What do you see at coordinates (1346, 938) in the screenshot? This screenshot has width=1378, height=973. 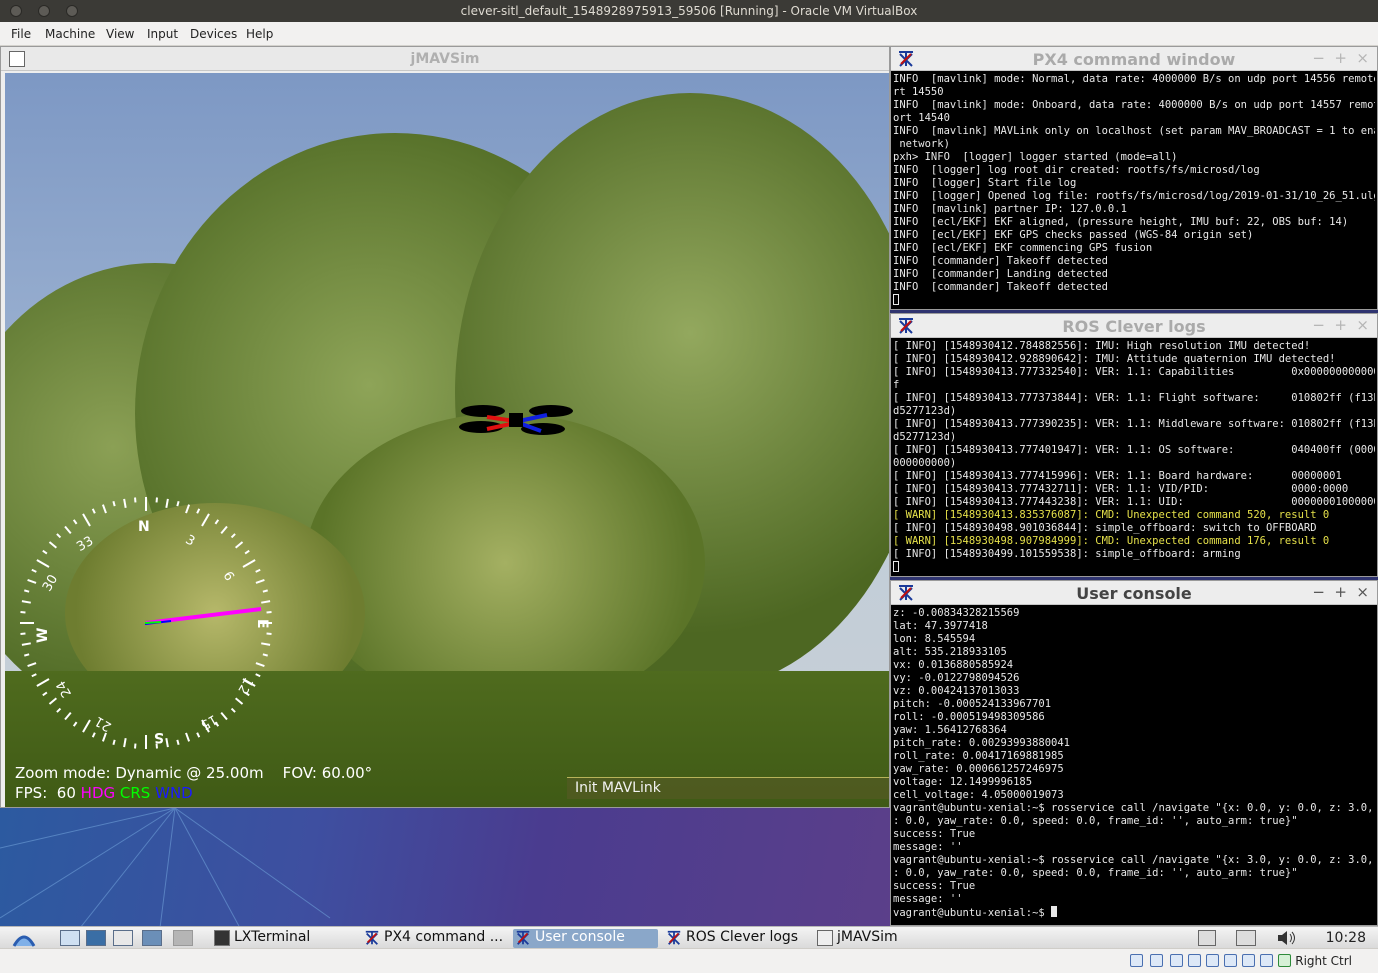 I see `taskbar-clock: 10:28` at bounding box center [1346, 938].